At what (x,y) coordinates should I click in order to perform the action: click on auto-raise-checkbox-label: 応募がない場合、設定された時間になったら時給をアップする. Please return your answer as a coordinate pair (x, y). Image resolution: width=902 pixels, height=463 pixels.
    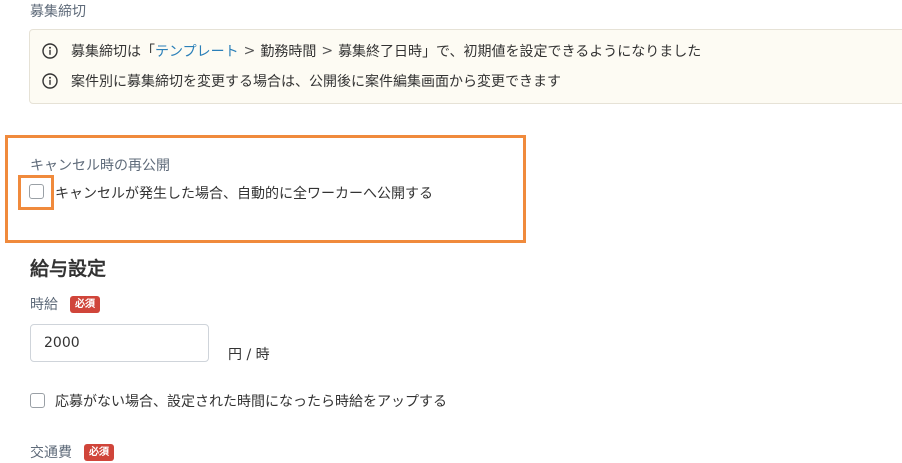
    Looking at the image, I should click on (251, 401).